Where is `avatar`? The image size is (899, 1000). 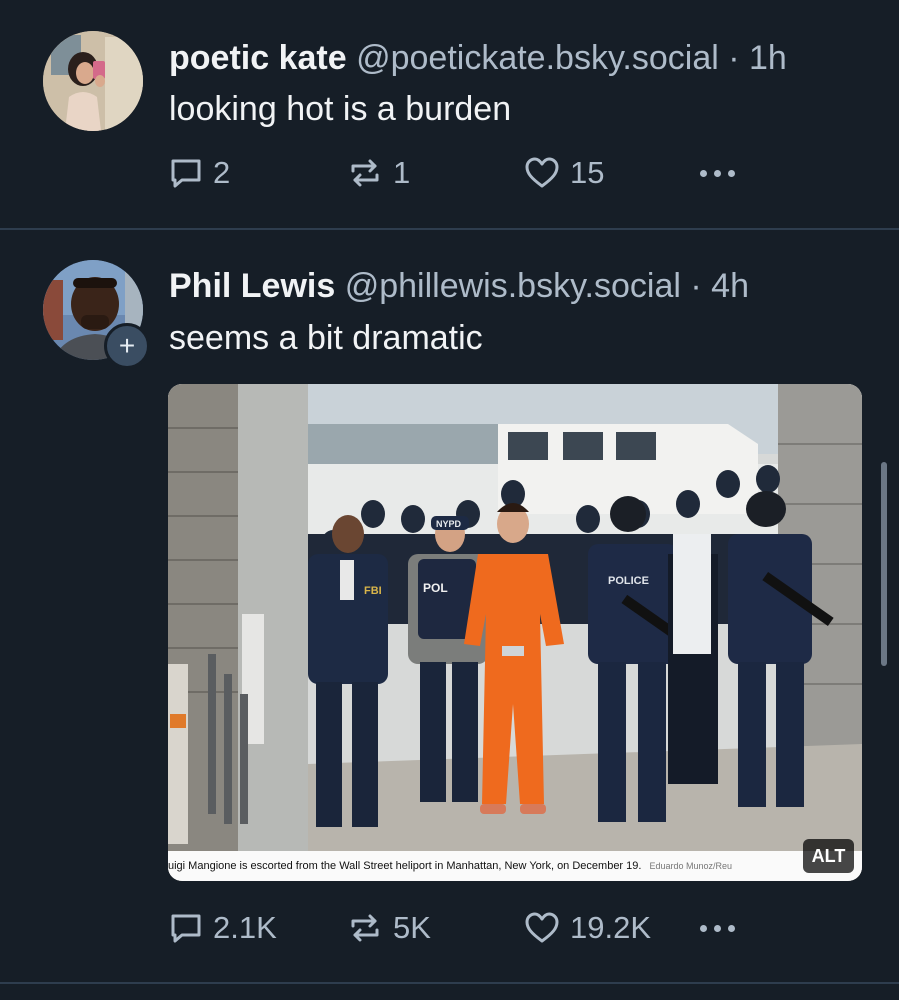
avatar is located at coordinates (93, 81).